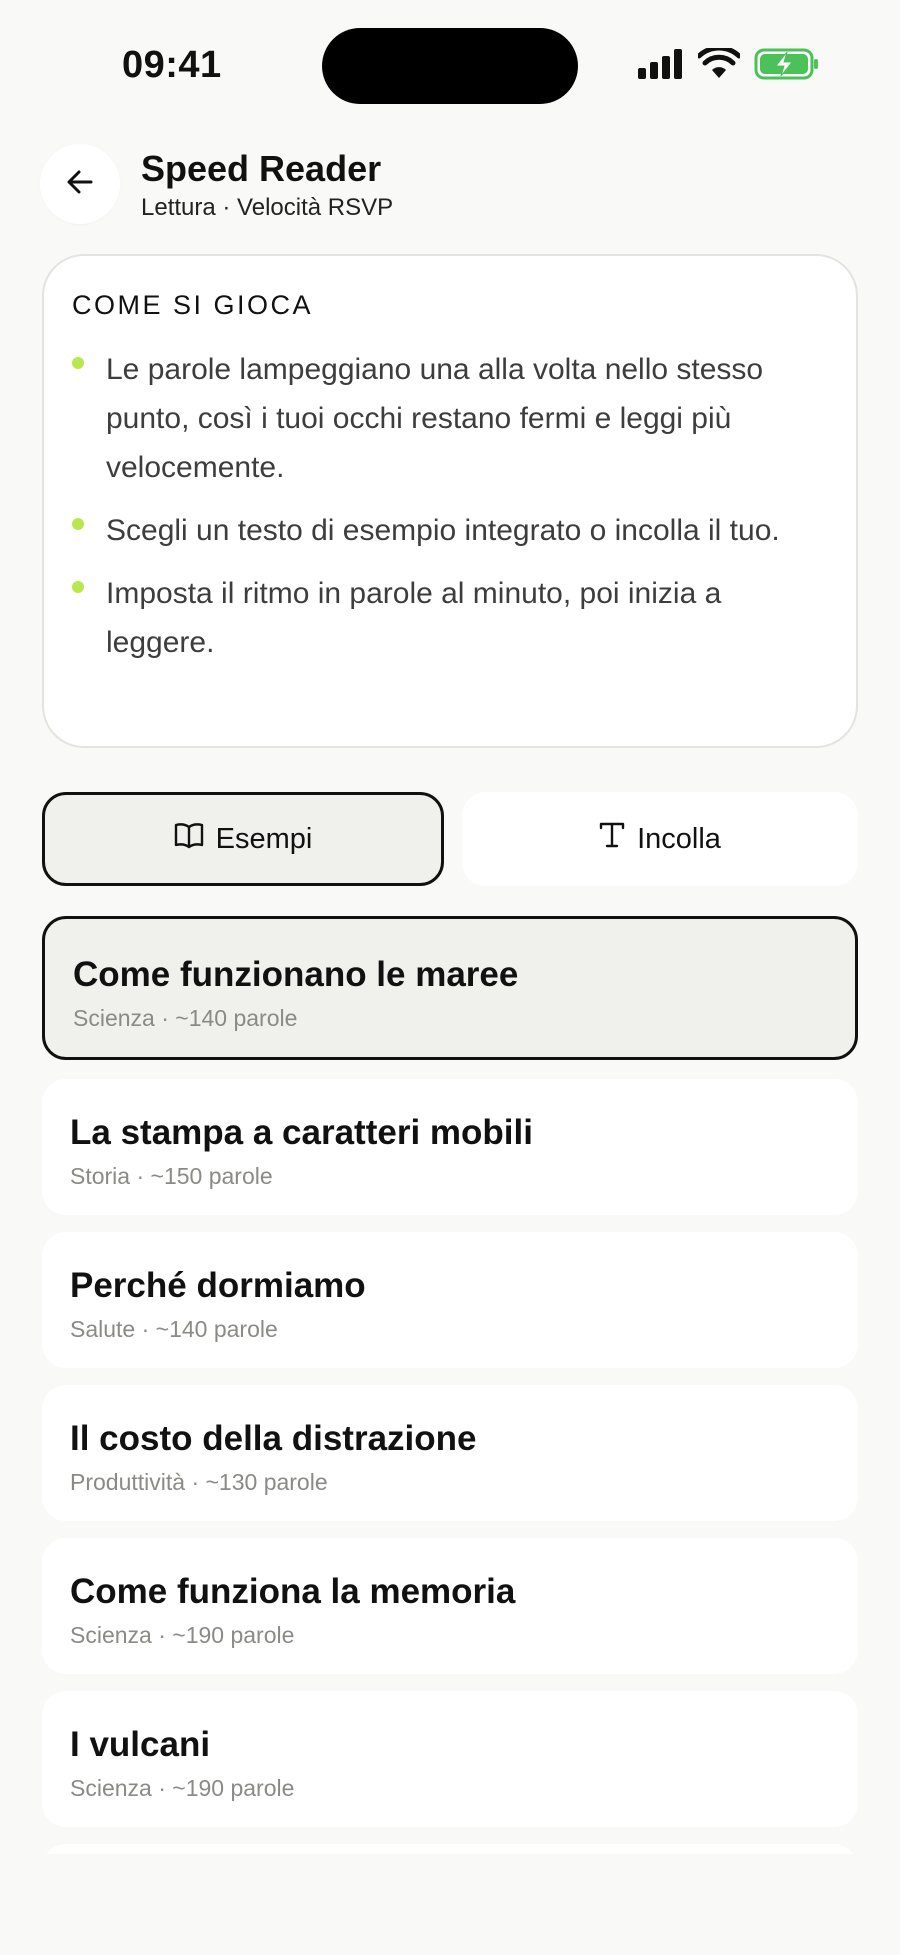  I want to click on tab-esempi: Esempi, so click(243, 839).